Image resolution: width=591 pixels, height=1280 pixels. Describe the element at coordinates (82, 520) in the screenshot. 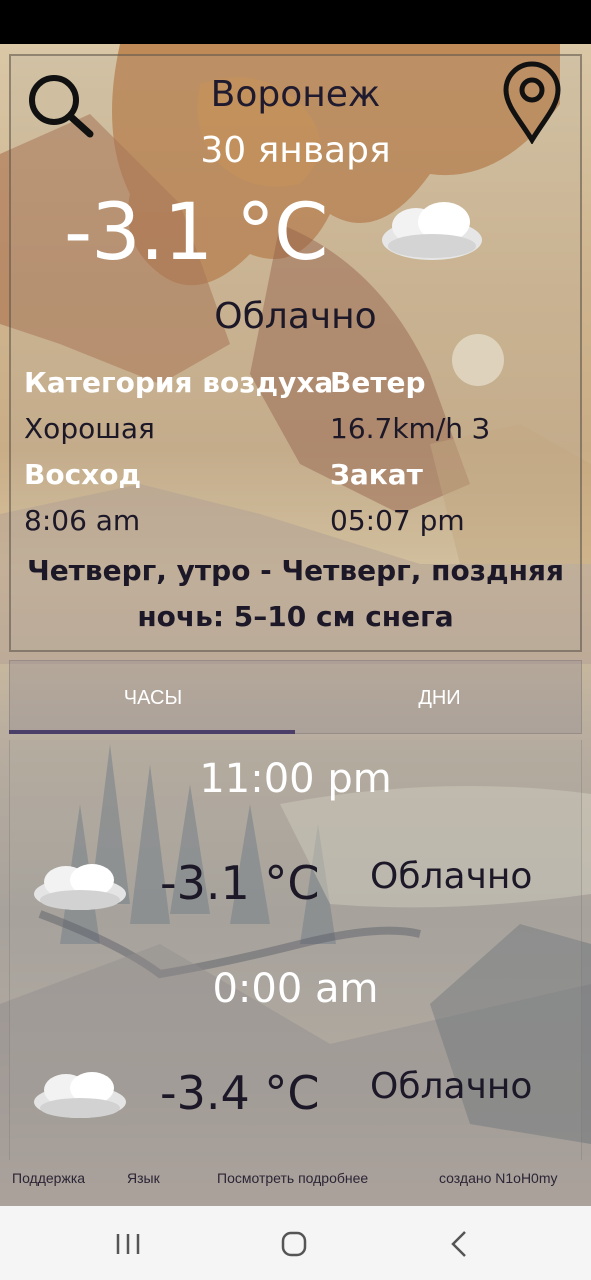

I see `sunrise-value: 8:06 am` at that location.